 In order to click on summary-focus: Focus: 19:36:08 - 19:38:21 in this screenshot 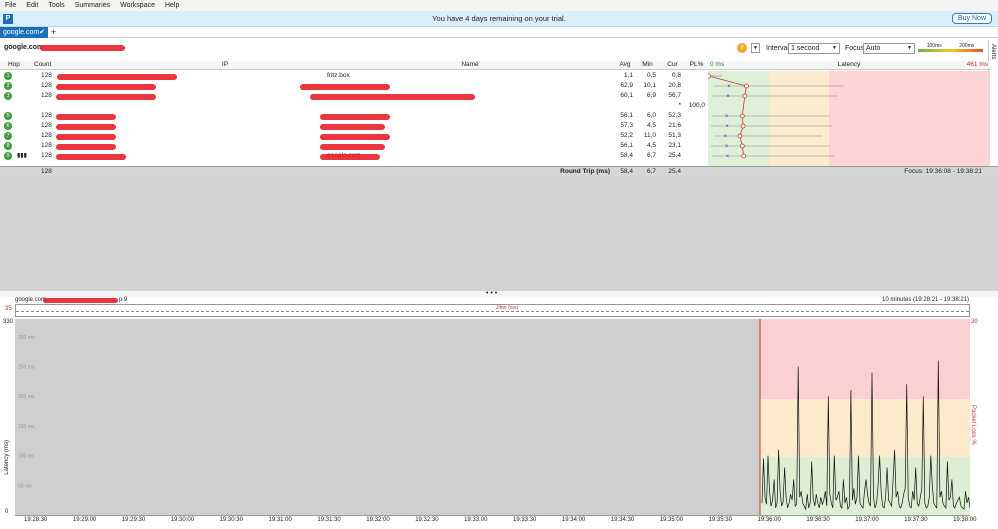, I will do `click(943, 171)`.